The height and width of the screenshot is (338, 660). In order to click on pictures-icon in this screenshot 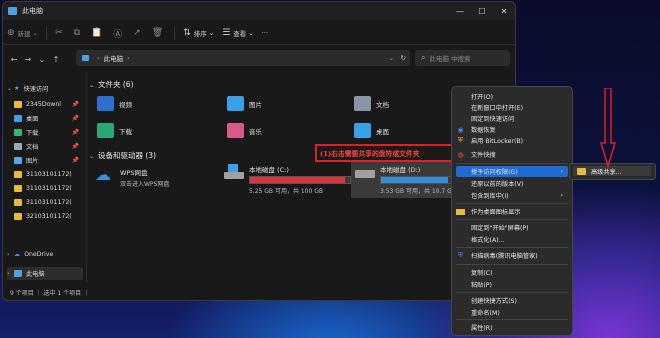, I will do `click(18, 160)`.